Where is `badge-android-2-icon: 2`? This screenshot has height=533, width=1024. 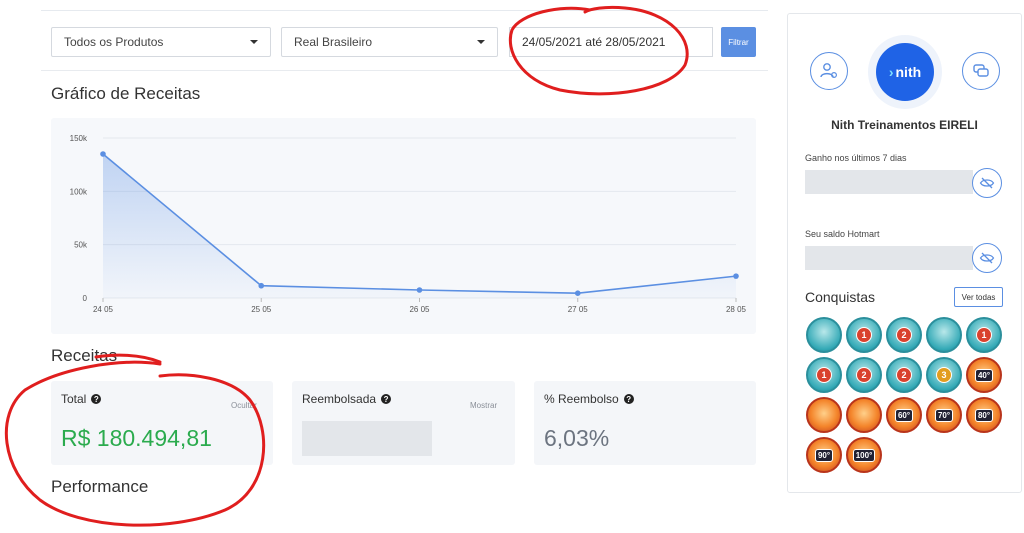 badge-android-2-icon: 2 is located at coordinates (864, 375).